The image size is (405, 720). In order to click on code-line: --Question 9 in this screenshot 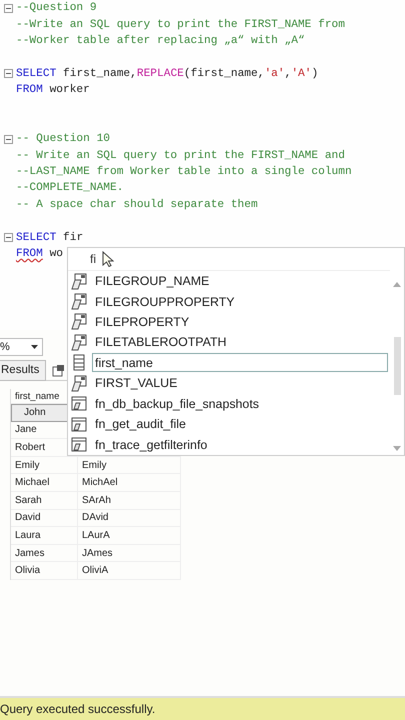, I will do `click(56, 8)`.